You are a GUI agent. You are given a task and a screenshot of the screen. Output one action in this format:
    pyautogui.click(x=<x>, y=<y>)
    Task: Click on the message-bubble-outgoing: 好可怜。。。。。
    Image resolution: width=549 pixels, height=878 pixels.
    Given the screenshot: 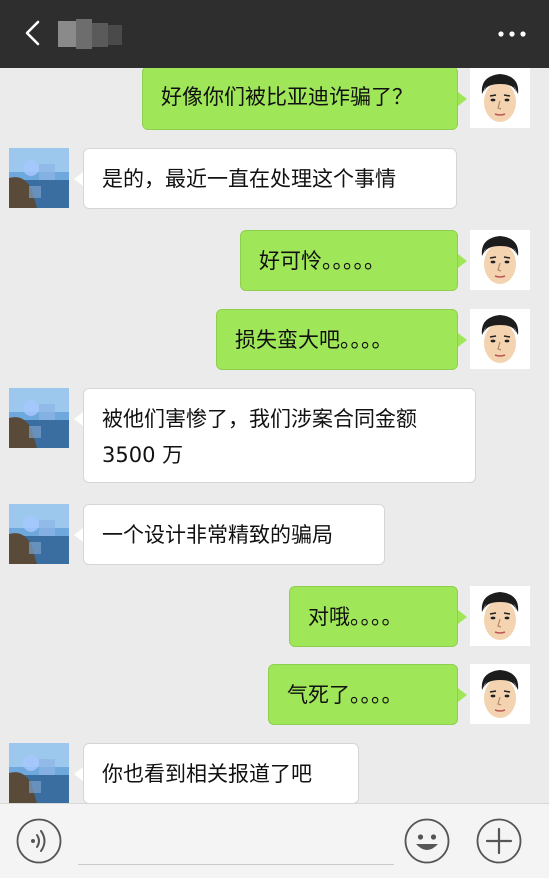 What is the action you would take?
    pyautogui.click(x=349, y=260)
    